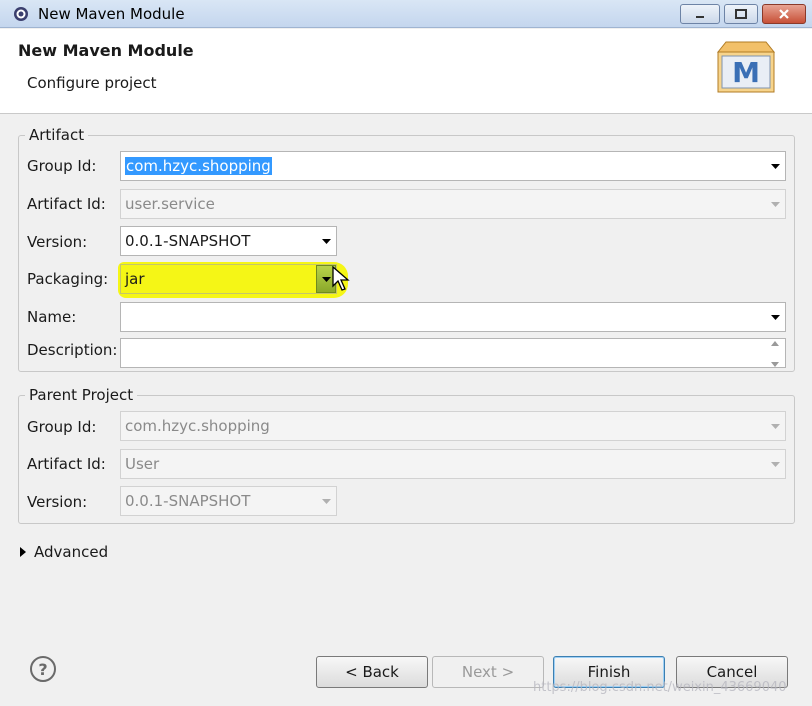 The width and height of the screenshot is (812, 706). I want to click on advanced-label: Advanced, so click(71, 552).